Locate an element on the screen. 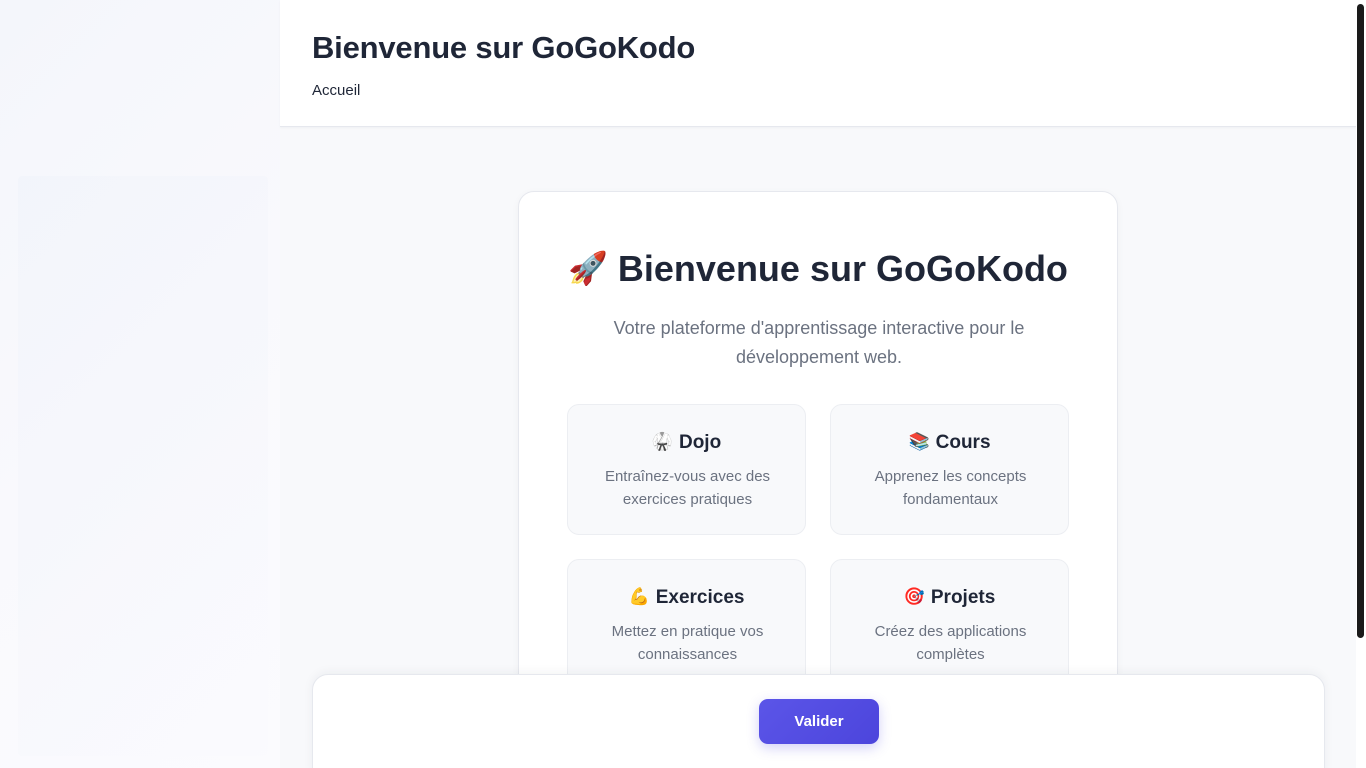  feature-title-text: Exercices is located at coordinates (700, 597).